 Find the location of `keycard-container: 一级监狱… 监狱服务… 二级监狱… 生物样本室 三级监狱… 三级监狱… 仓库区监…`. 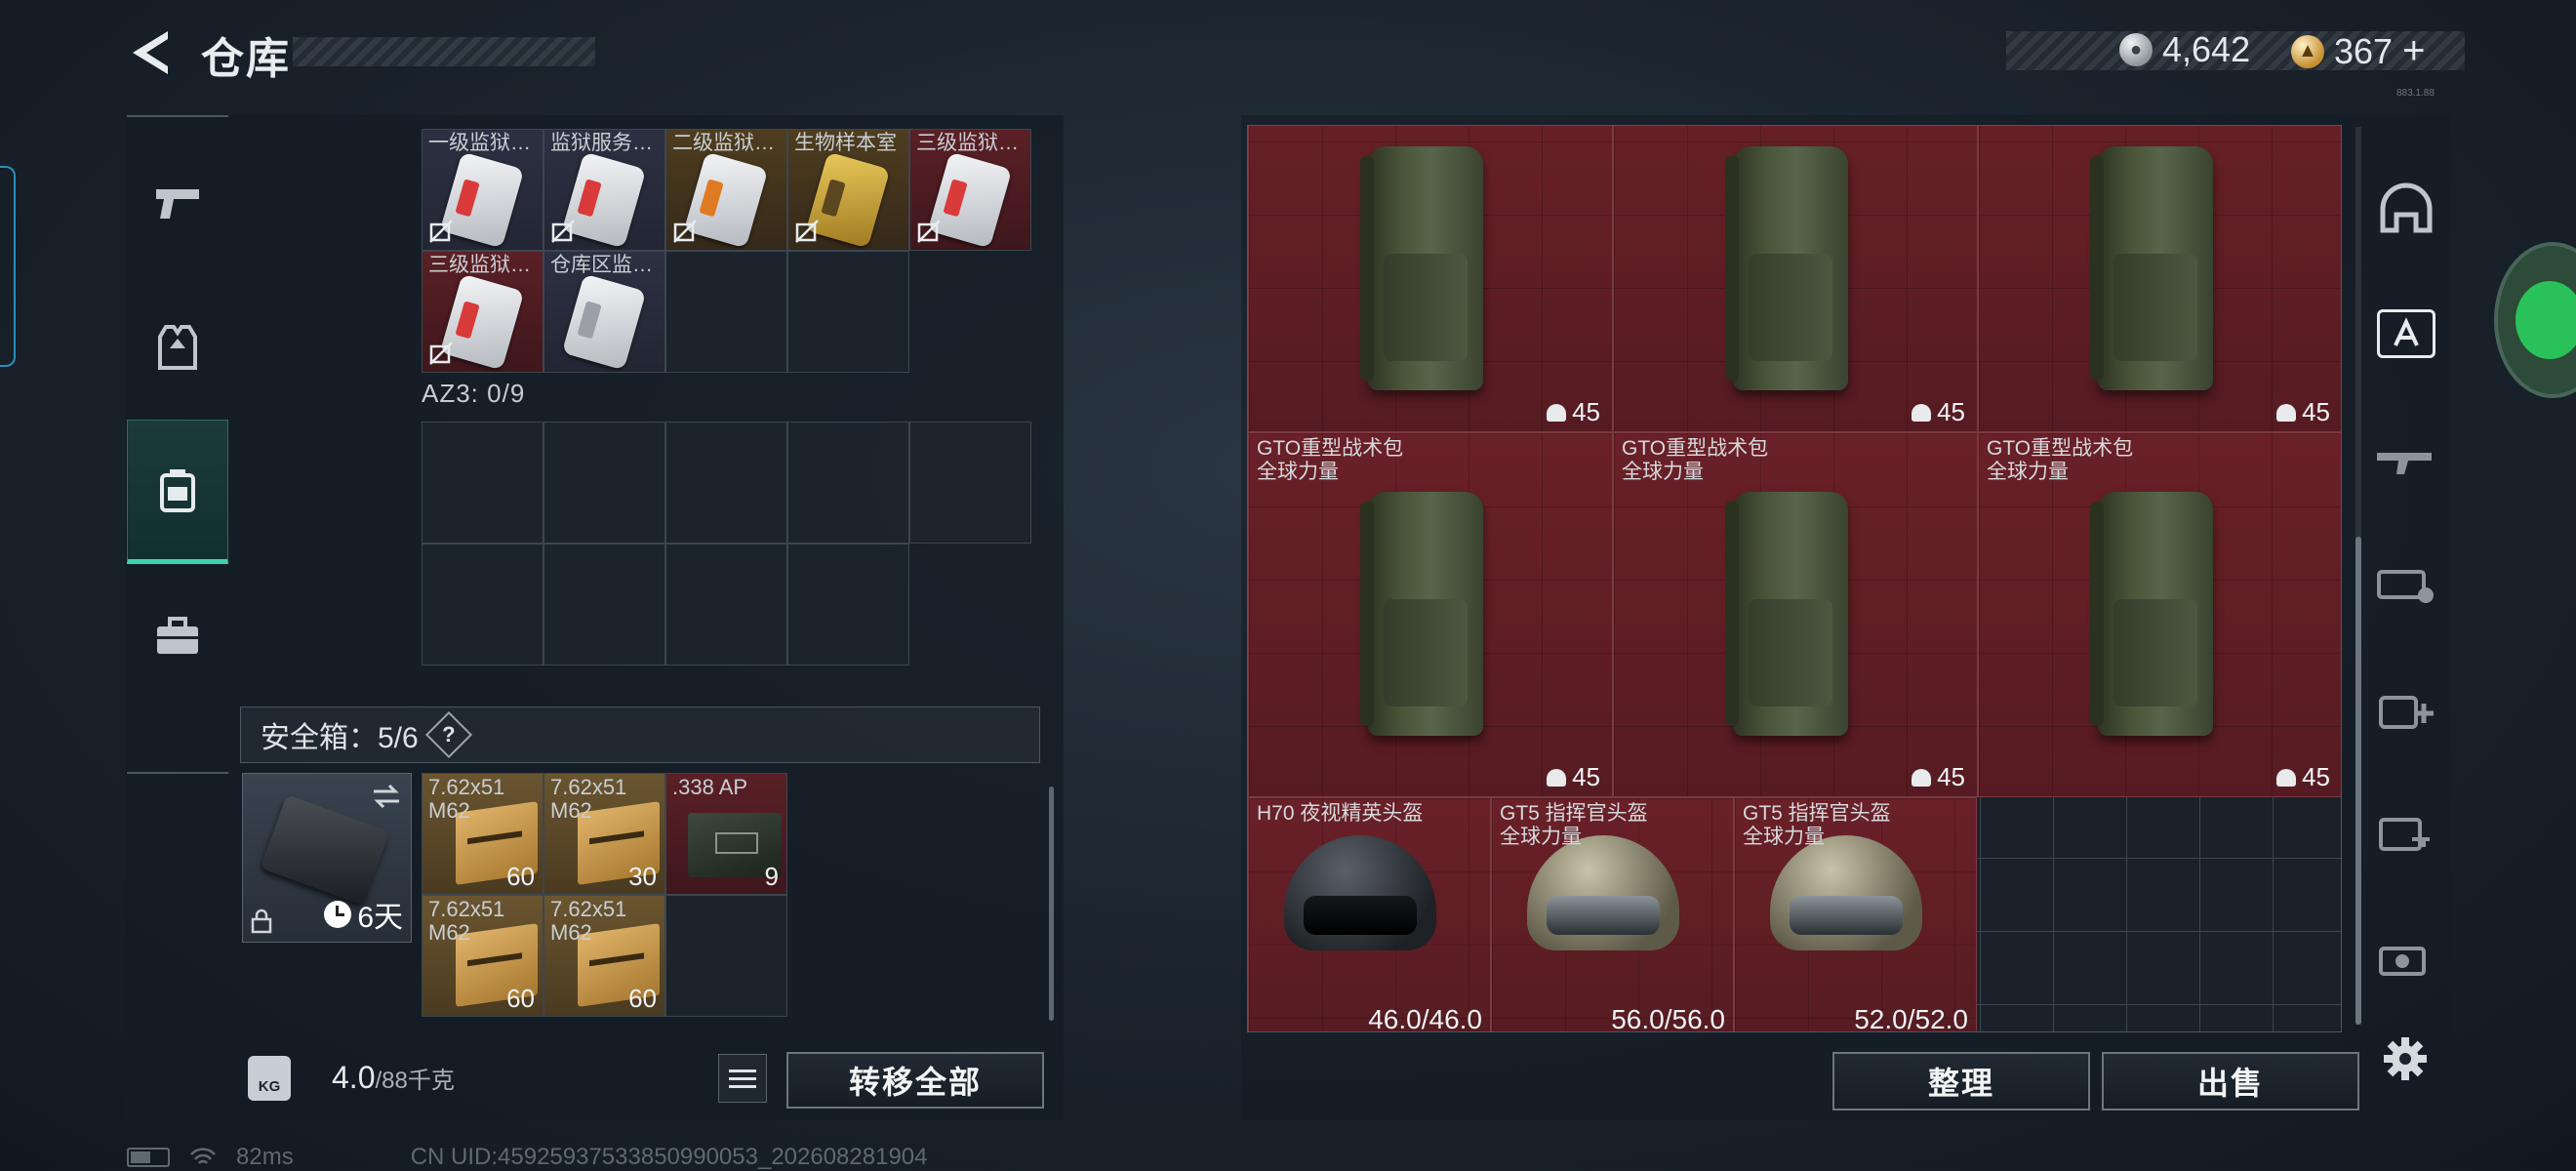

keycard-container: 一级监狱… 监狱服务… 二级监狱… 生物样本室 三级监狱… 三级监狱… 仓库区监… is located at coordinates (726, 251).